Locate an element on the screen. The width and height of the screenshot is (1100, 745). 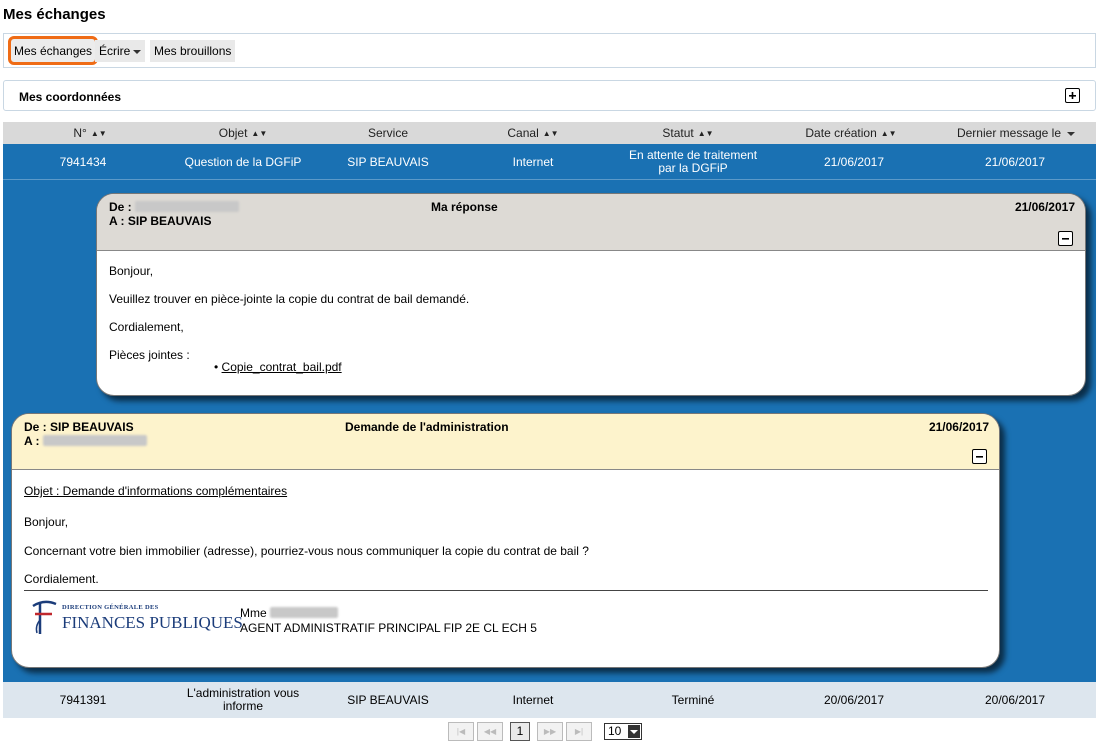
statut-line: En attente de traitement is located at coordinates (693, 155).